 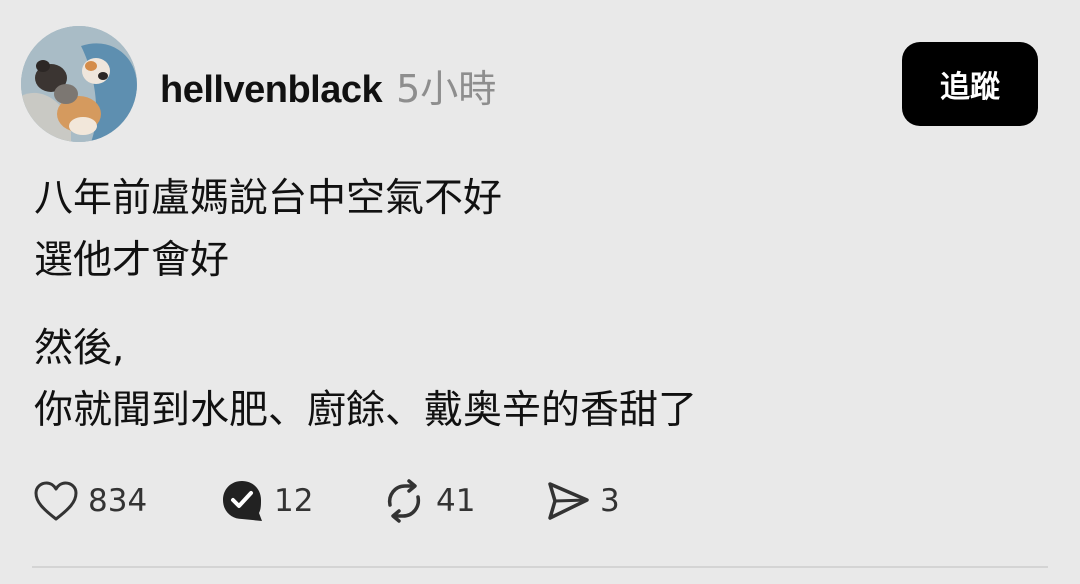 I want to click on send-icon, so click(x=568, y=501).